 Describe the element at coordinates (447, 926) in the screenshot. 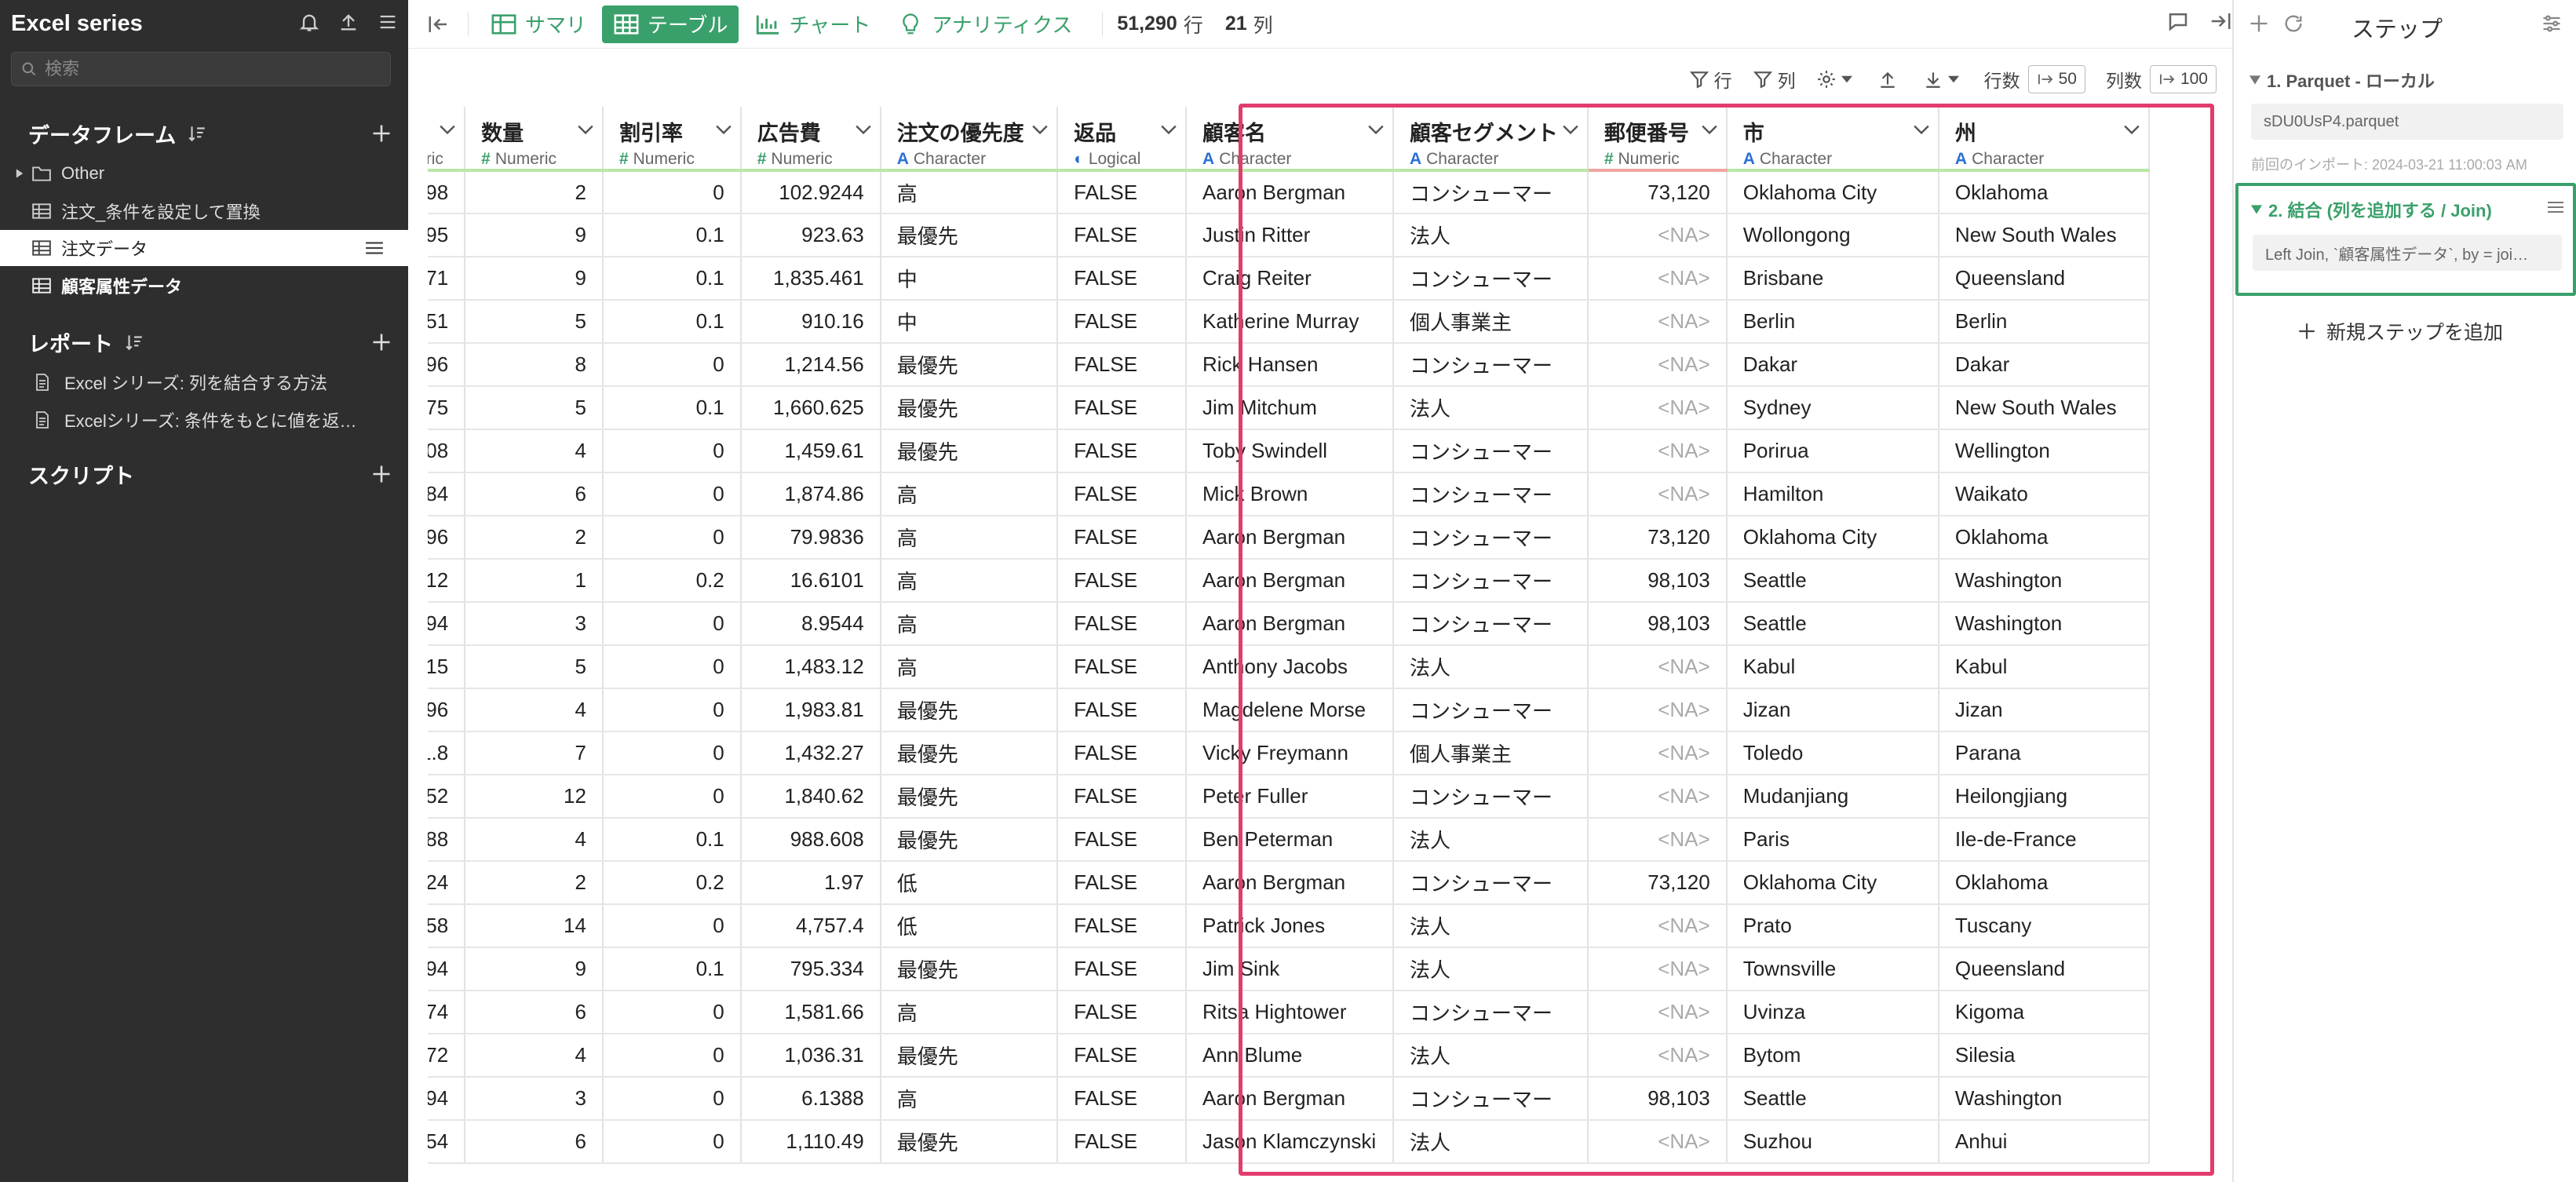

I see `table-cell: 958.58` at that location.